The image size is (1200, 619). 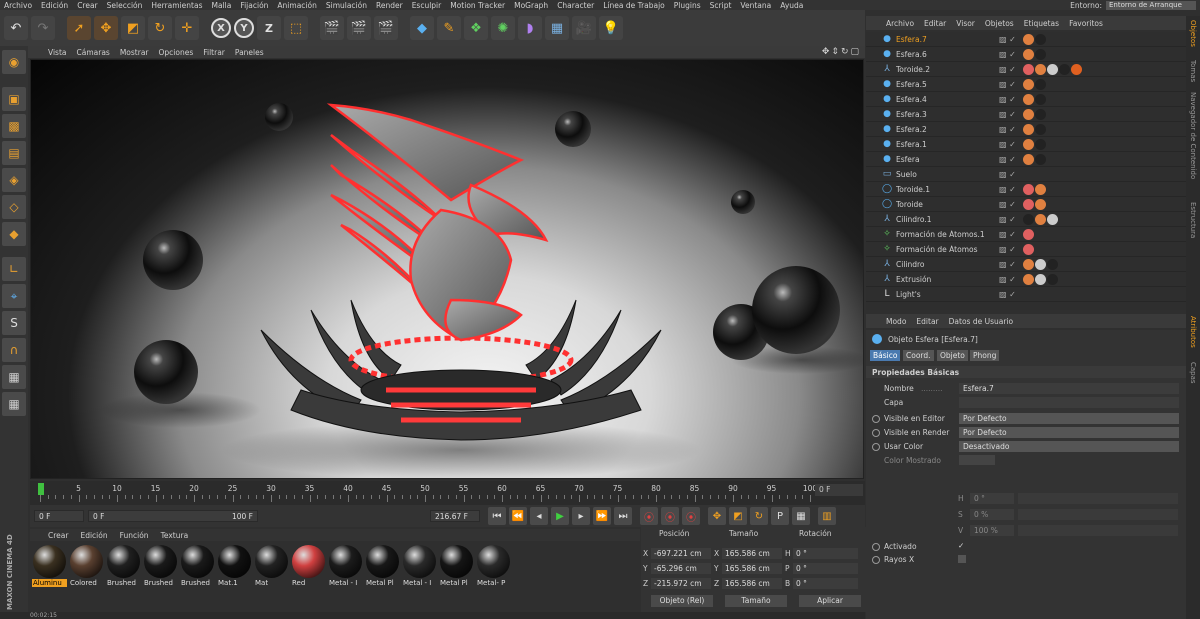 I want to click on menu-motion-tracker: Motion Tracker, so click(x=477, y=5).